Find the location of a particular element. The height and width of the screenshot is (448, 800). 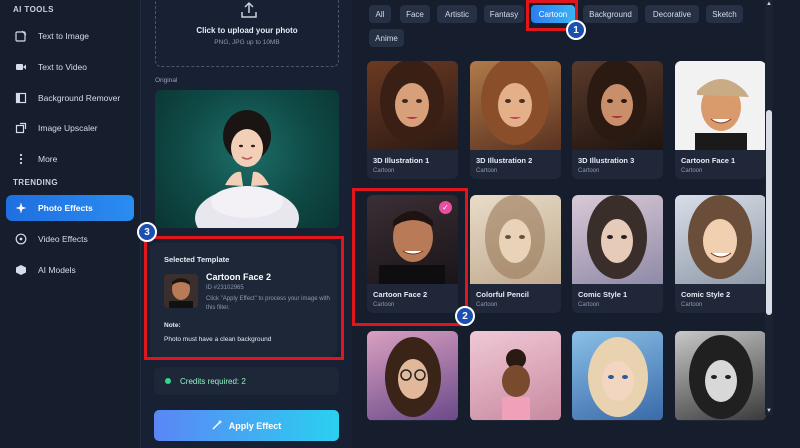

gallery-scrollbar: ▲ ▼ is located at coordinates (769, 207).